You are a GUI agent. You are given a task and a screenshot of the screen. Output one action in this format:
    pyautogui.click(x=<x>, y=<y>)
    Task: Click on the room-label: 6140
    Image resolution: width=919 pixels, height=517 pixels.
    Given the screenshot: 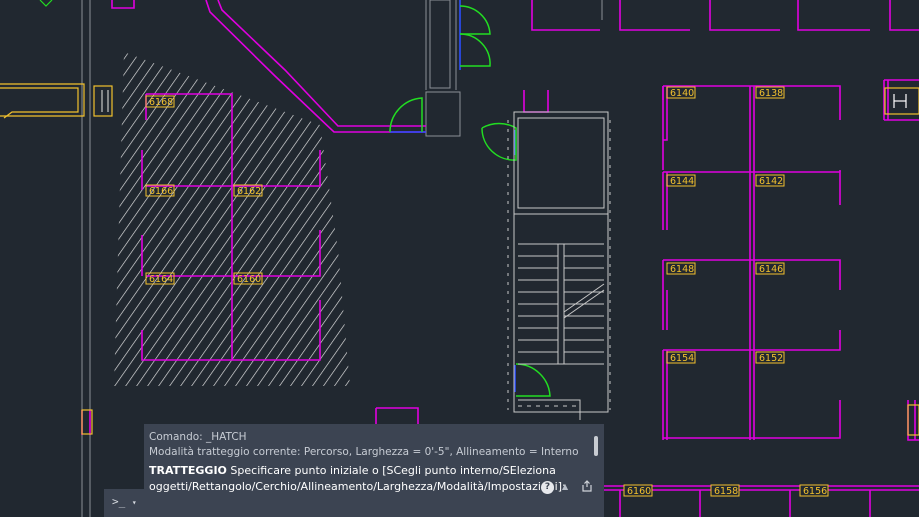 What is the action you would take?
    pyautogui.click(x=681, y=92)
    